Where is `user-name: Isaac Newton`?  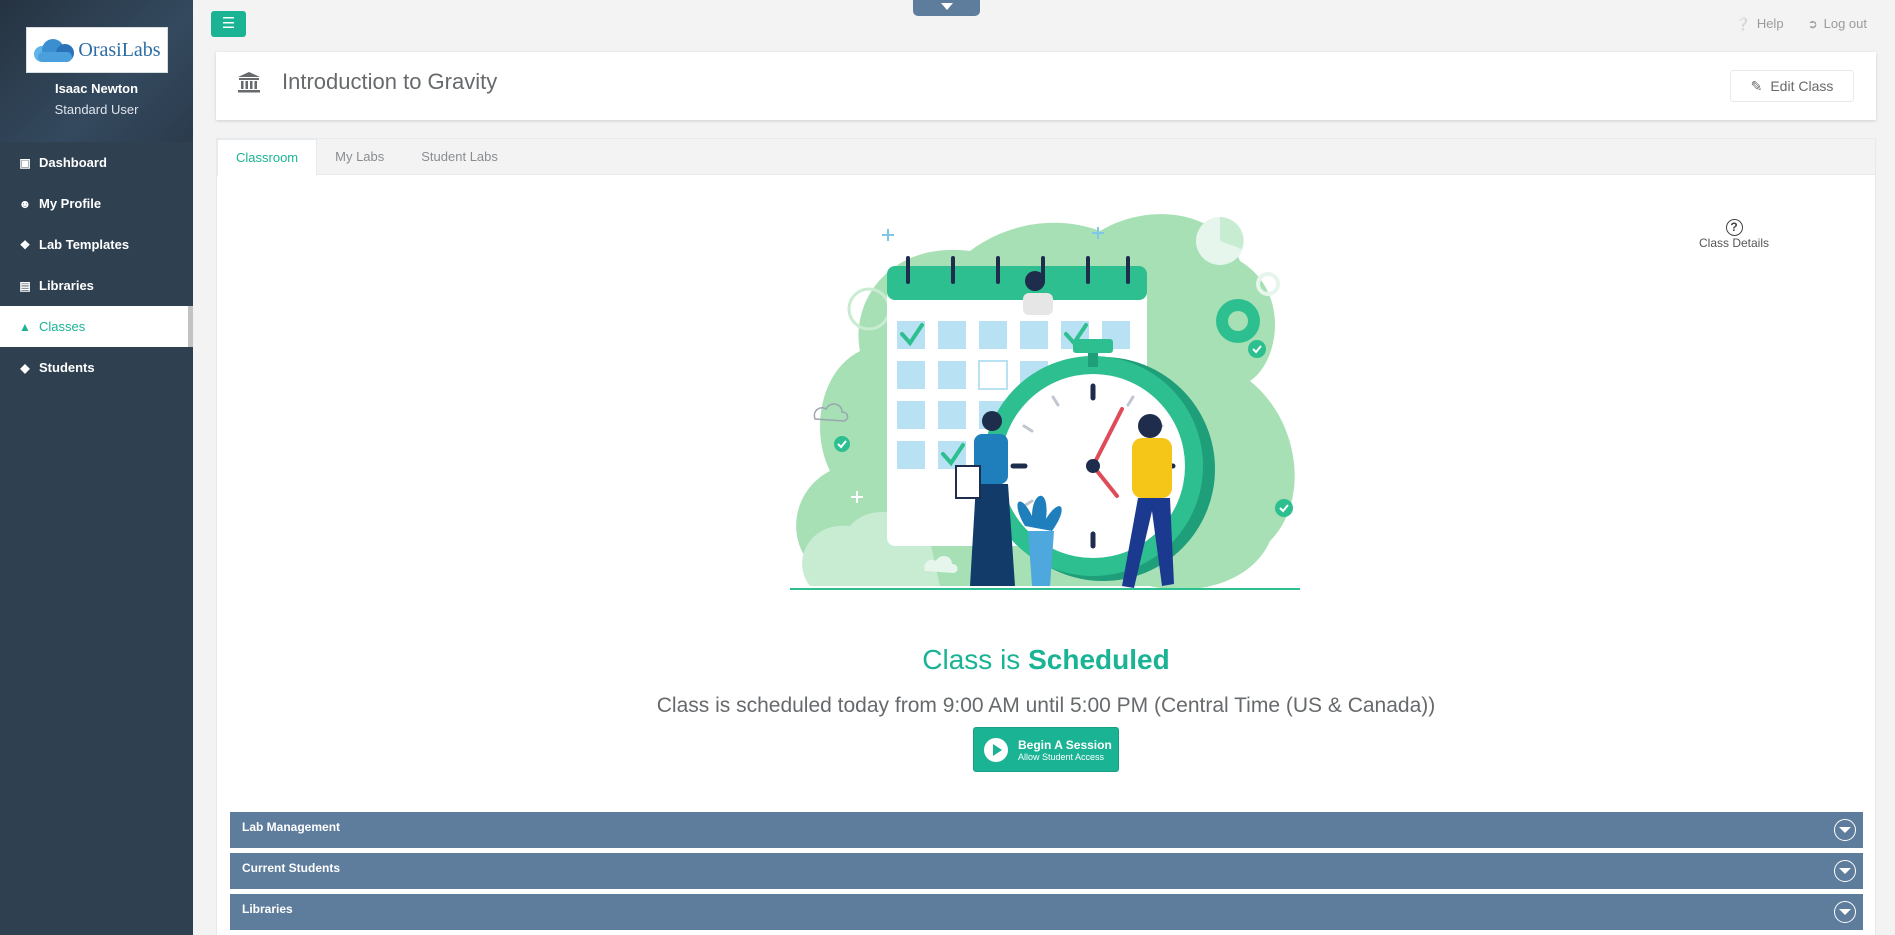
user-name: Isaac Newton is located at coordinates (96, 88).